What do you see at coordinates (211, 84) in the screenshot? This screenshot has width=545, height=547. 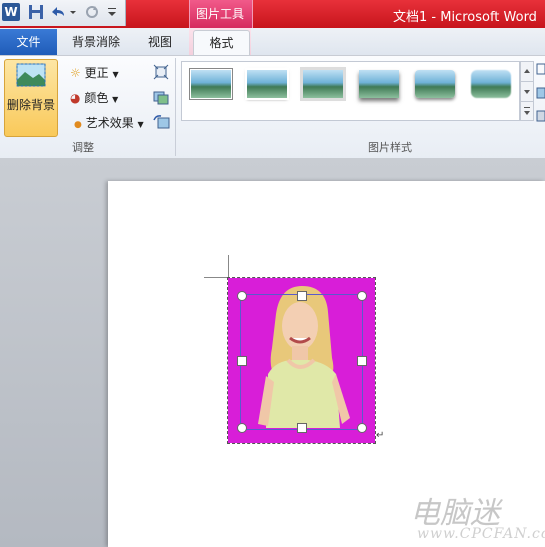 I see `style-thumbnail-simple-frame` at bounding box center [211, 84].